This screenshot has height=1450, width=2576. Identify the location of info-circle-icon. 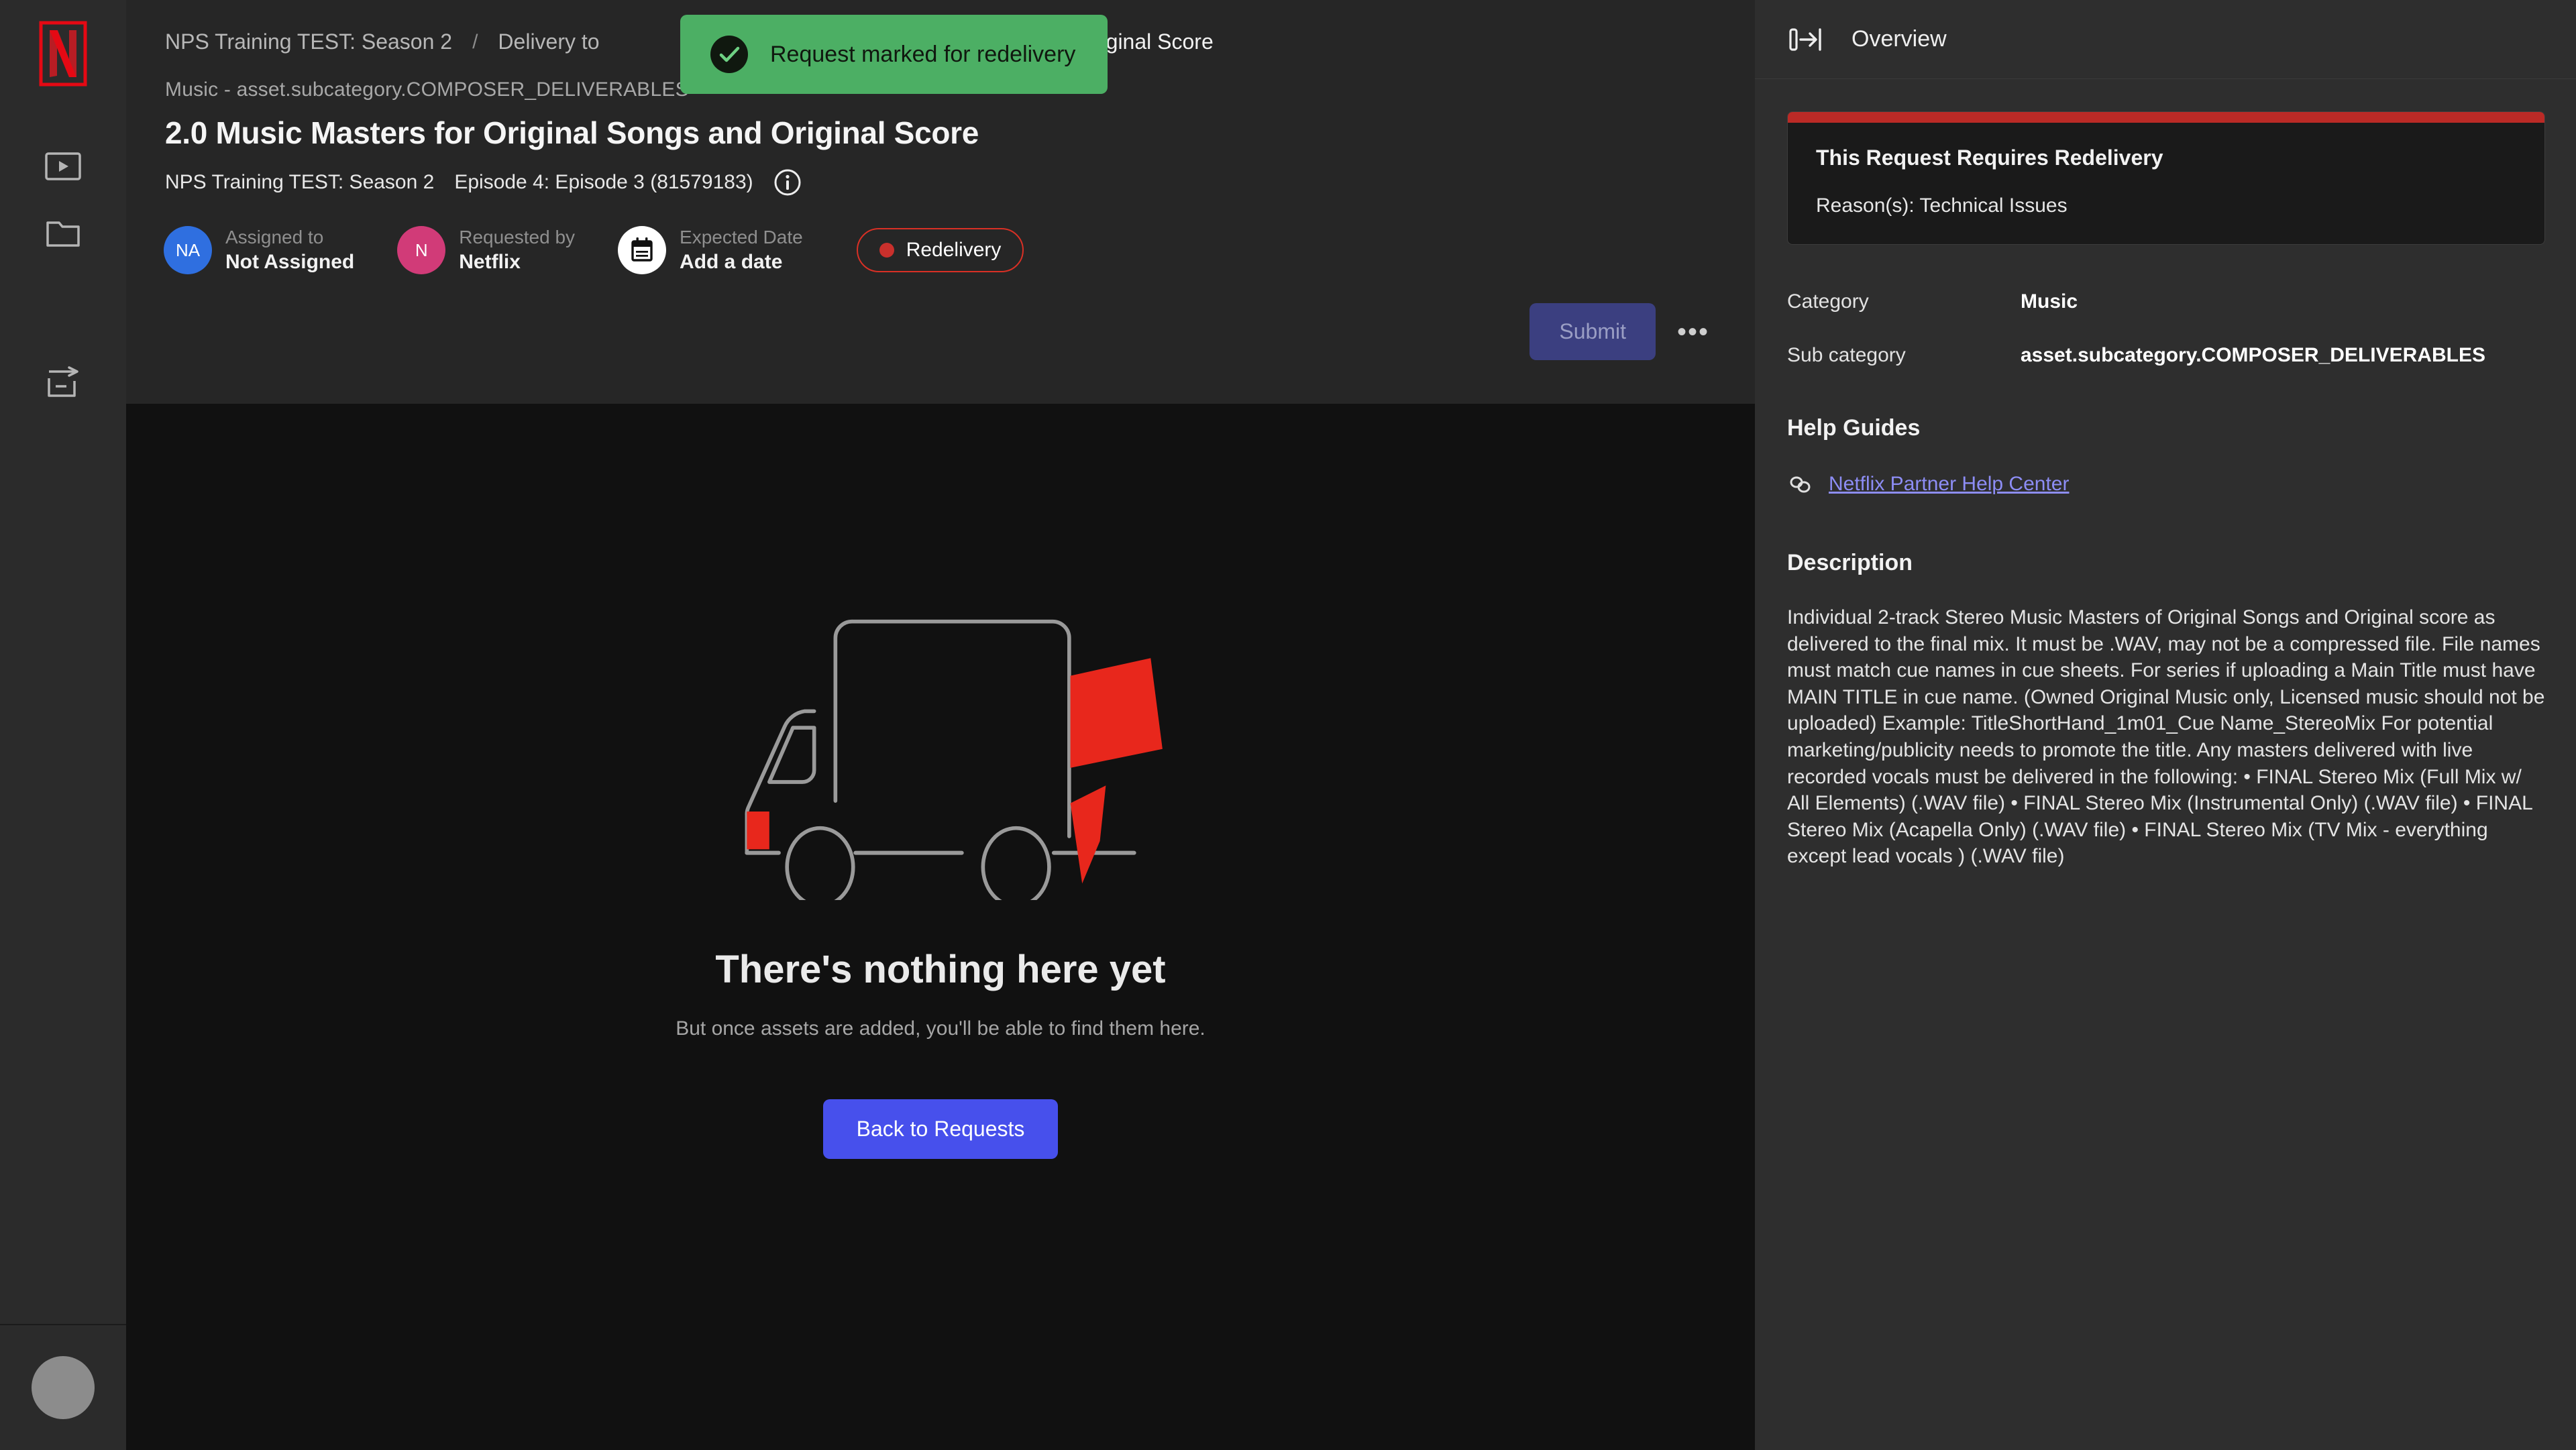
(787, 182).